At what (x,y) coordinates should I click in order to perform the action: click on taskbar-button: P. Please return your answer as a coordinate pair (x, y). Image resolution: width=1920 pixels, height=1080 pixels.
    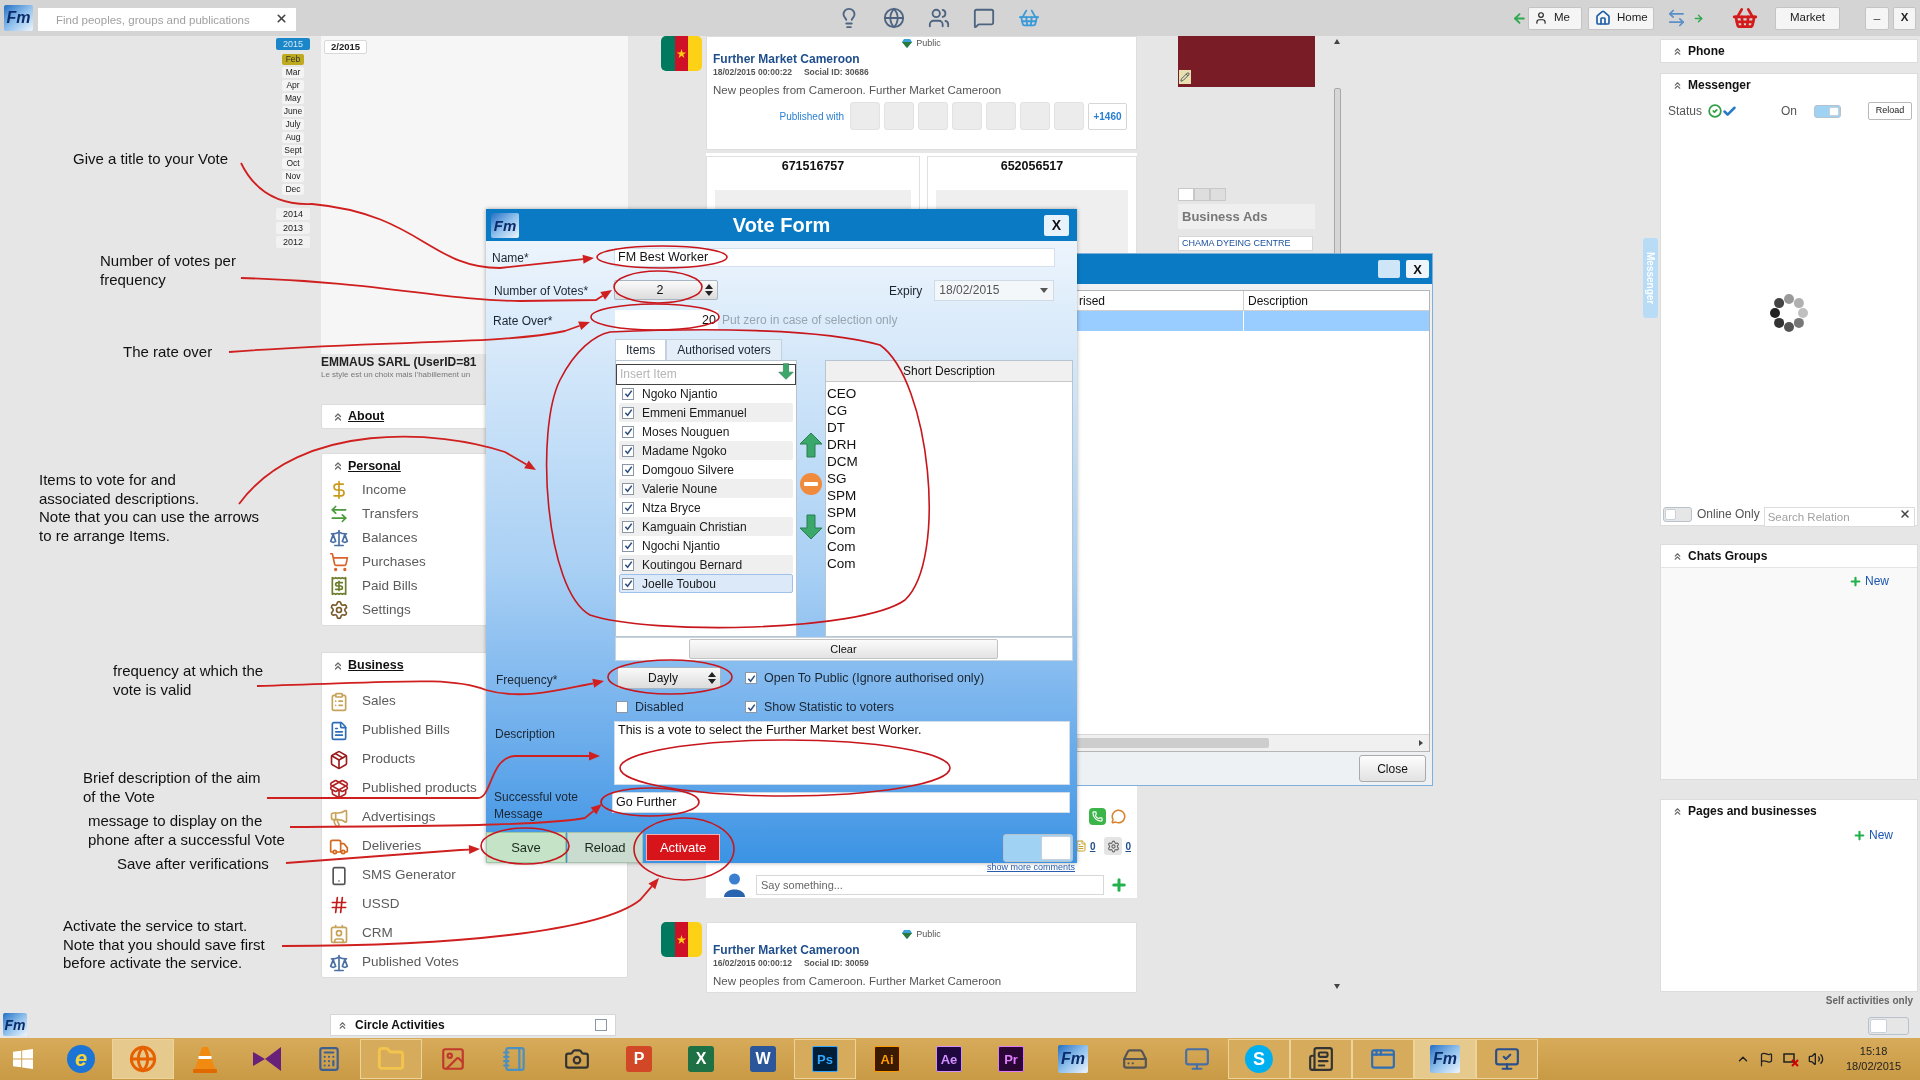
    Looking at the image, I should click on (639, 1059).